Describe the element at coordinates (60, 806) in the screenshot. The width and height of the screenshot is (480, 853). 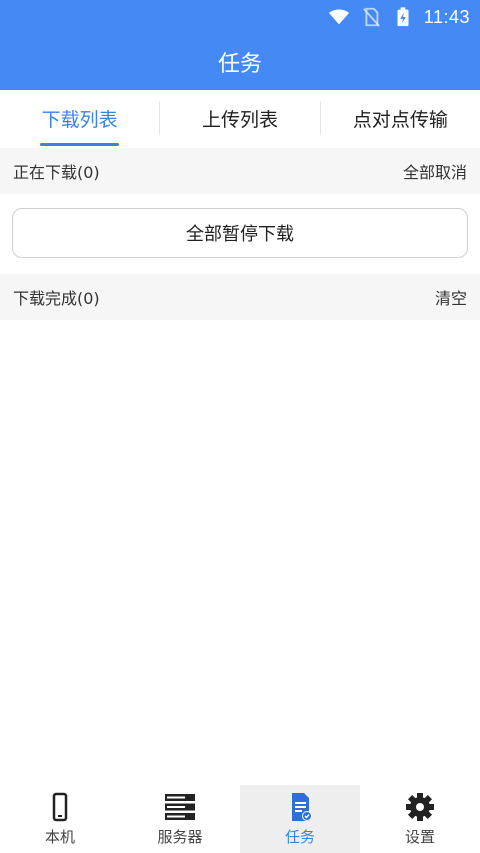
I see `phone-icon` at that location.